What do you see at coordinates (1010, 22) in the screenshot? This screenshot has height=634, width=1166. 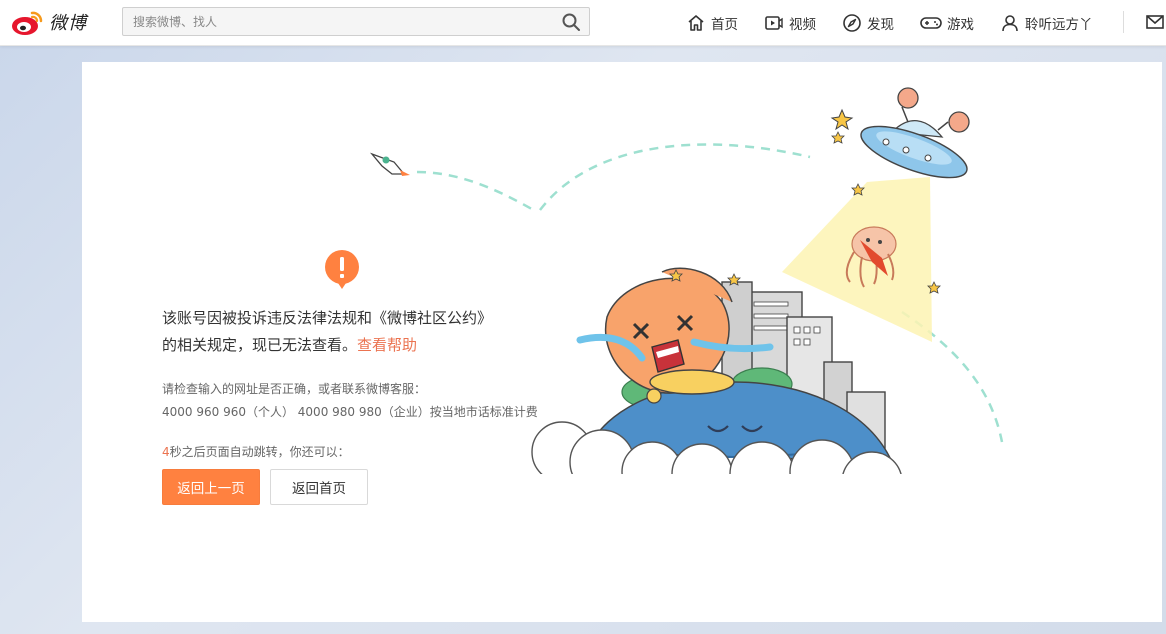 I see `user-icon` at bounding box center [1010, 22].